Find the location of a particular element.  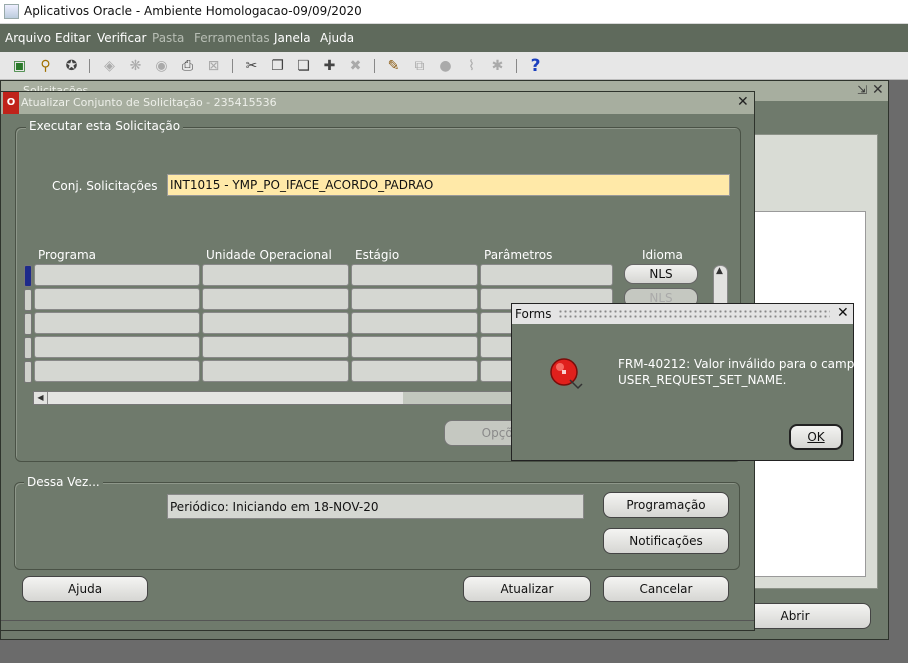

paste-icon: ❏ is located at coordinates (303, 66).